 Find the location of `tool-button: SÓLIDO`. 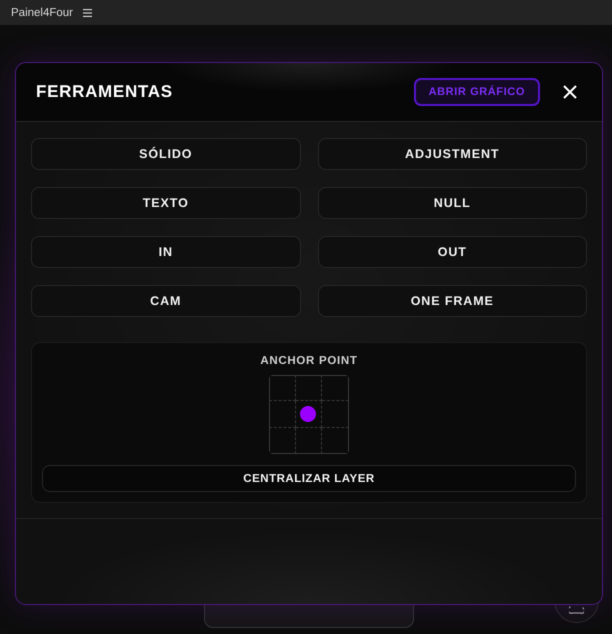

tool-button: SÓLIDO is located at coordinates (165, 154).